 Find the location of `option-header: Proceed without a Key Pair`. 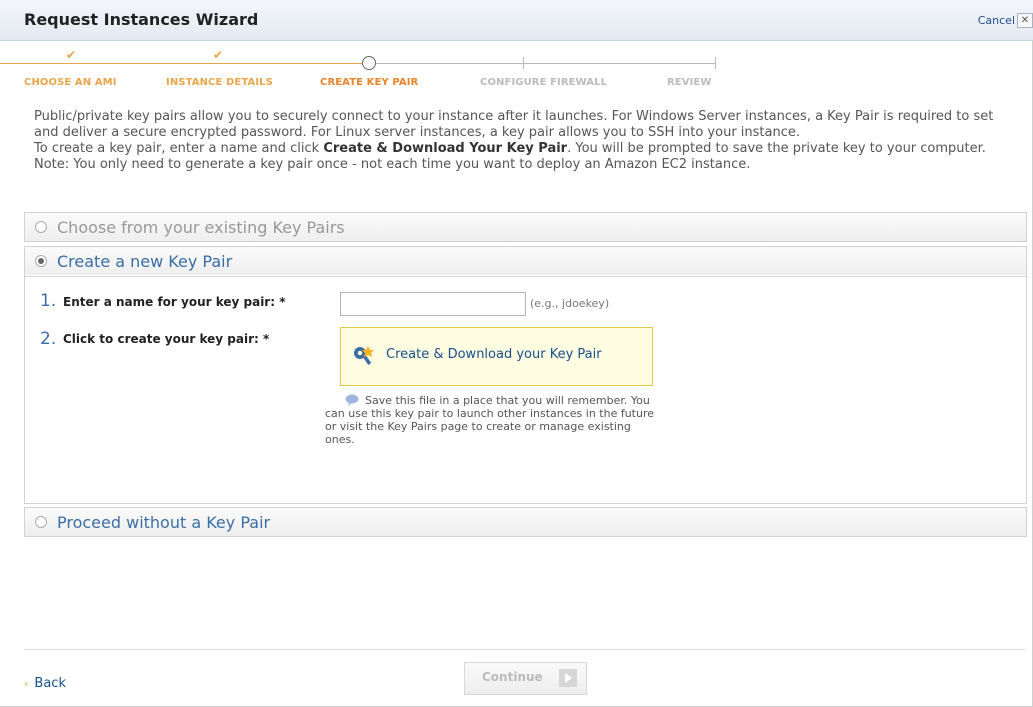

option-header: Proceed without a Key Pair is located at coordinates (525, 522).